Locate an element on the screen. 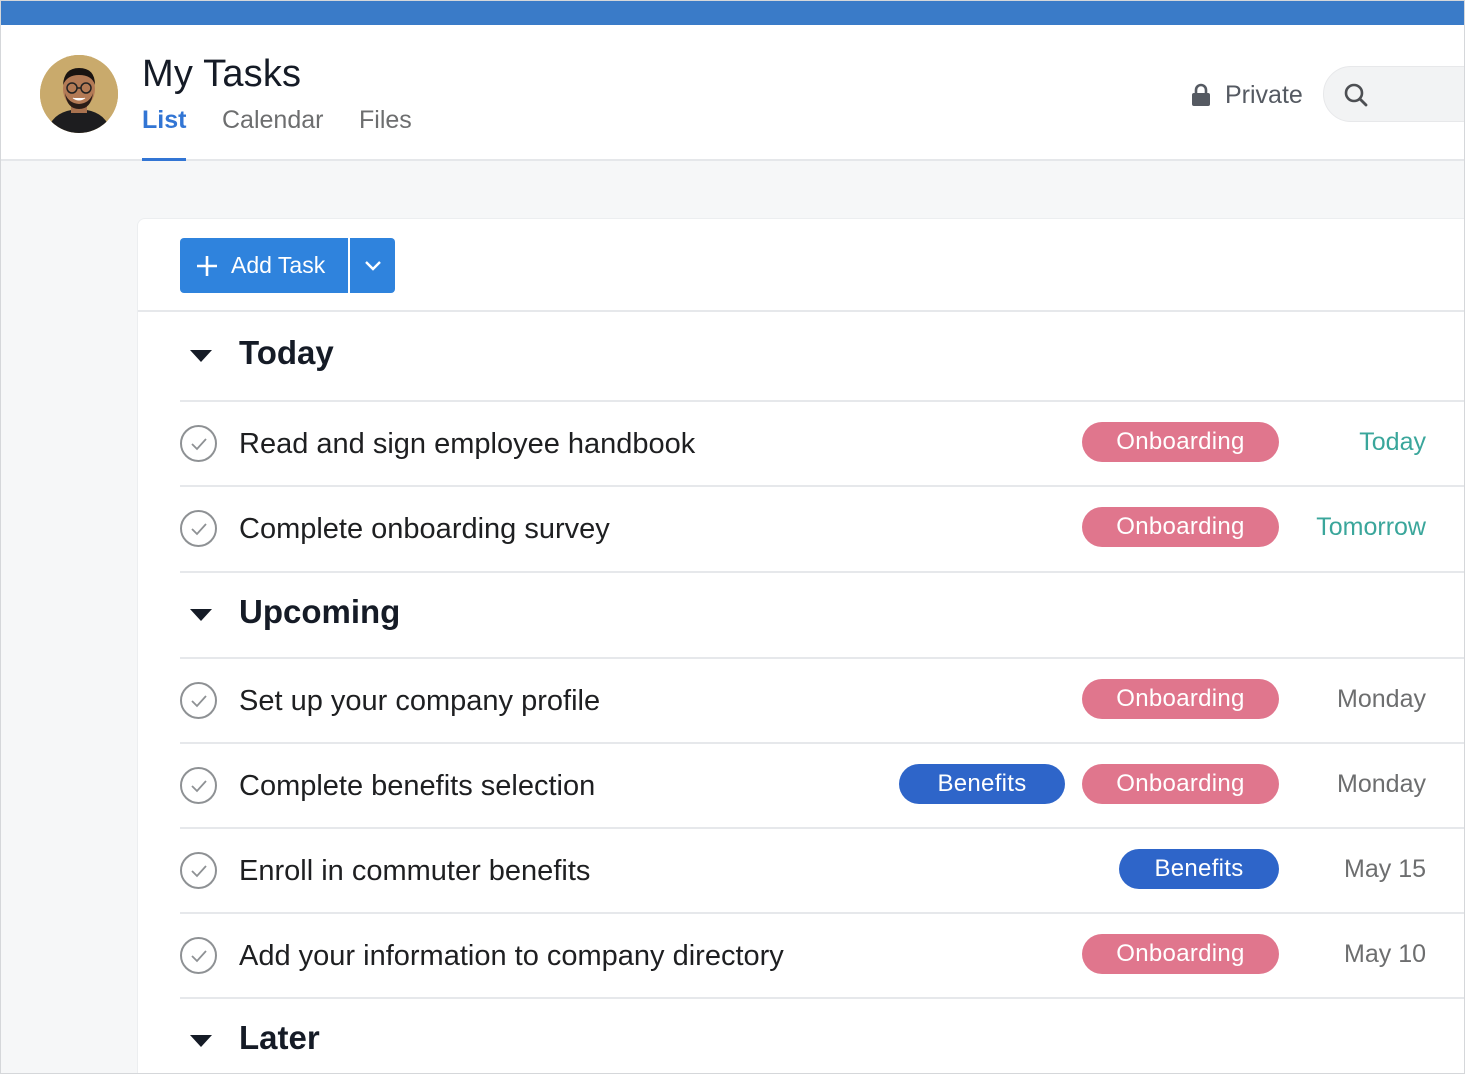 The width and height of the screenshot is (1465, 1074). task-name: Enroll in commuter benefits is located at coordinates (414, 871).